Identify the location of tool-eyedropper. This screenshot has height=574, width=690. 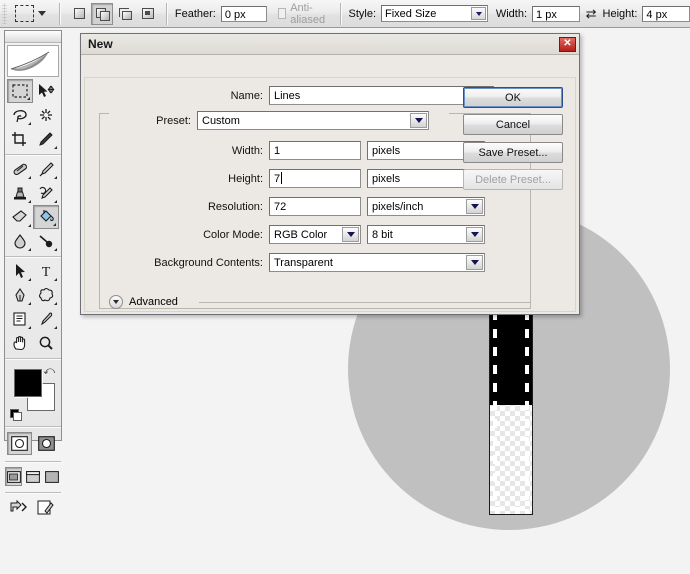
(46, 319).